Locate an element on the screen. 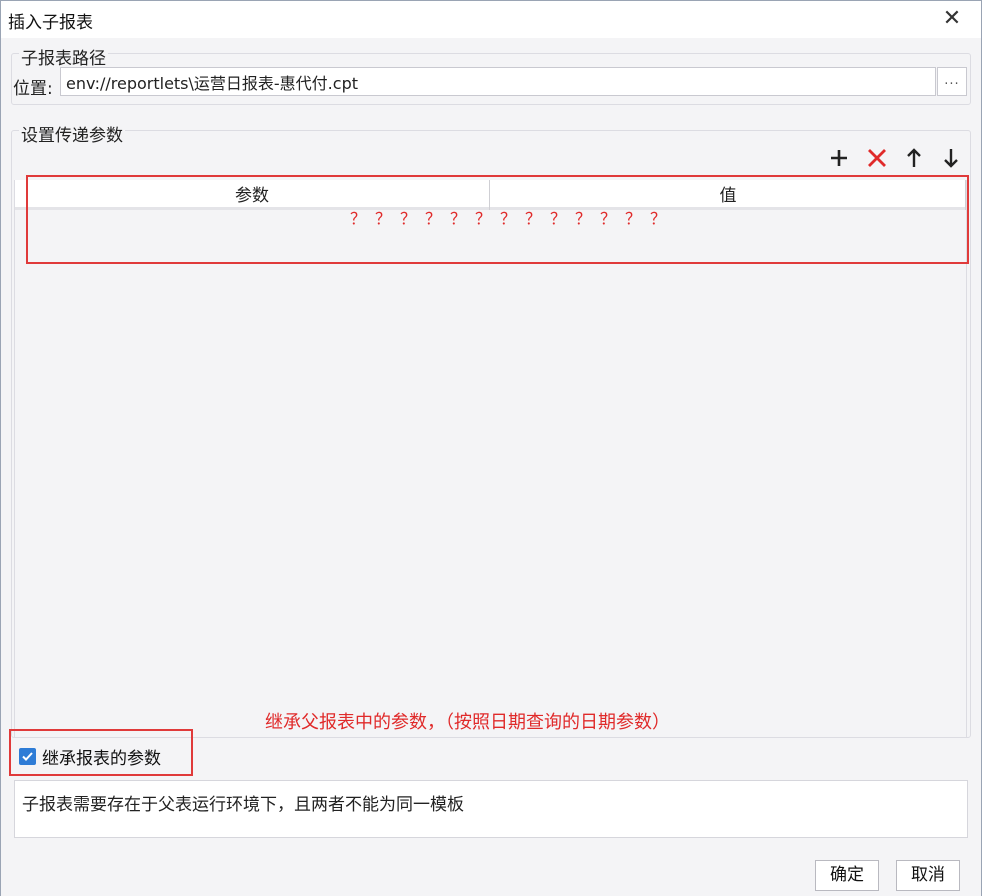 This screenshot has height=896, width=982. cancel-button: 取消 is located at coordinates (928, 875).